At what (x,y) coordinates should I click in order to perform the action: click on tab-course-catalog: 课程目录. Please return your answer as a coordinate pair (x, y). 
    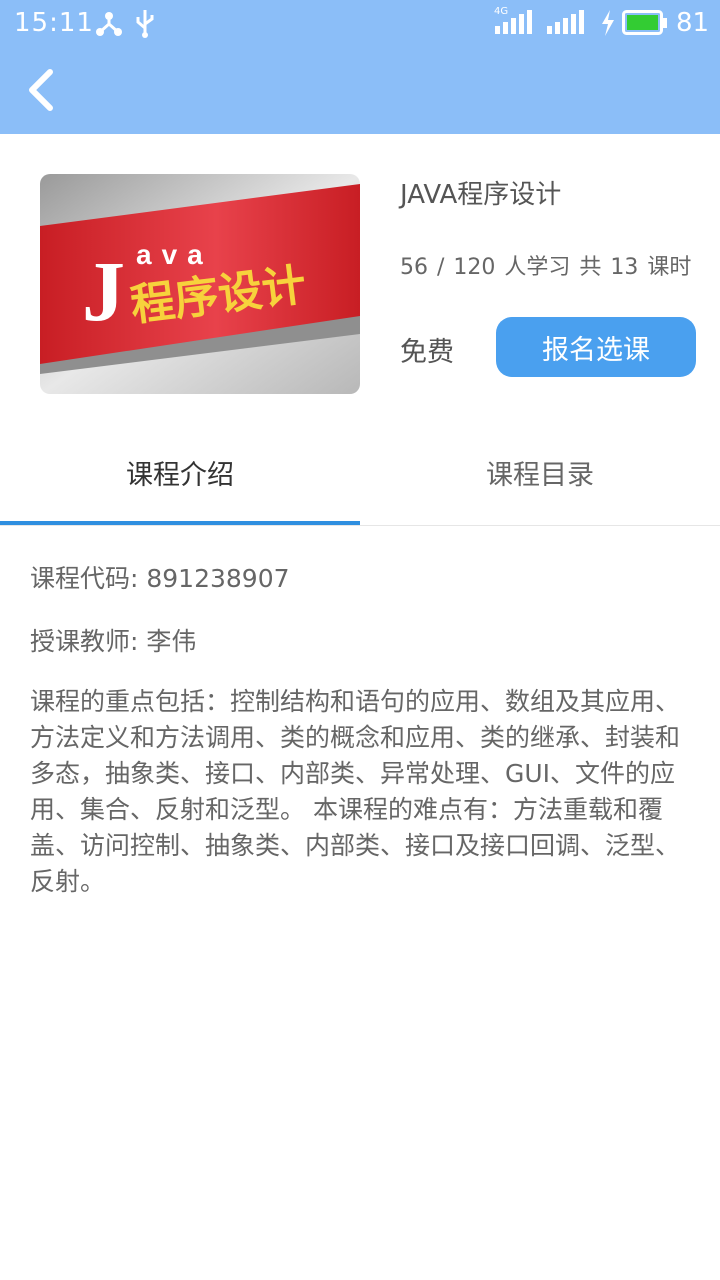
    Looking at the image, I should click on (540, 472).